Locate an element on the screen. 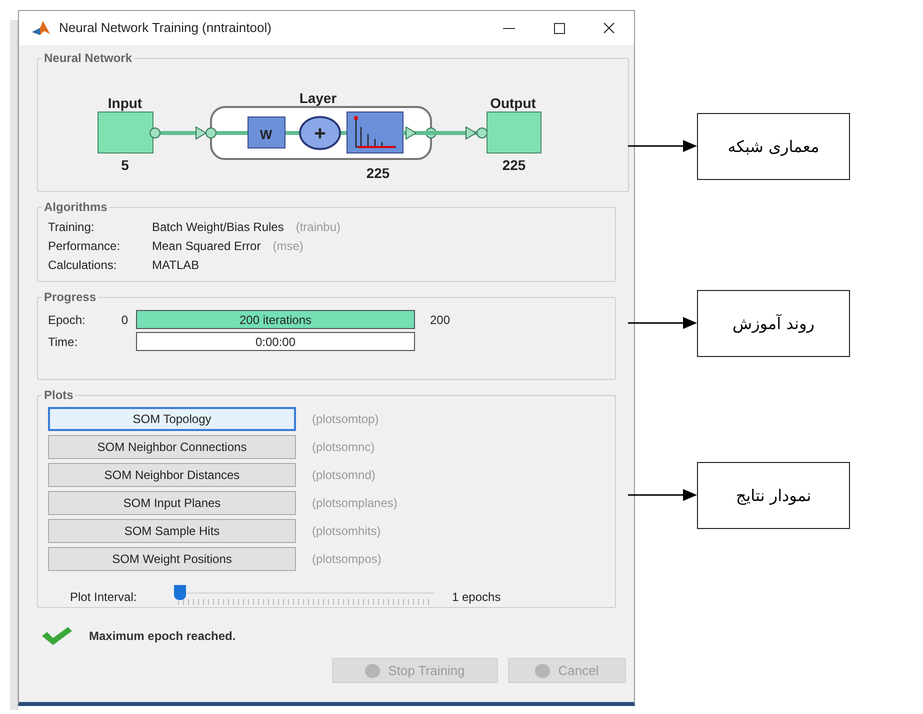 The image size is (923, 714). output-block is located at coordinates (514, 133).